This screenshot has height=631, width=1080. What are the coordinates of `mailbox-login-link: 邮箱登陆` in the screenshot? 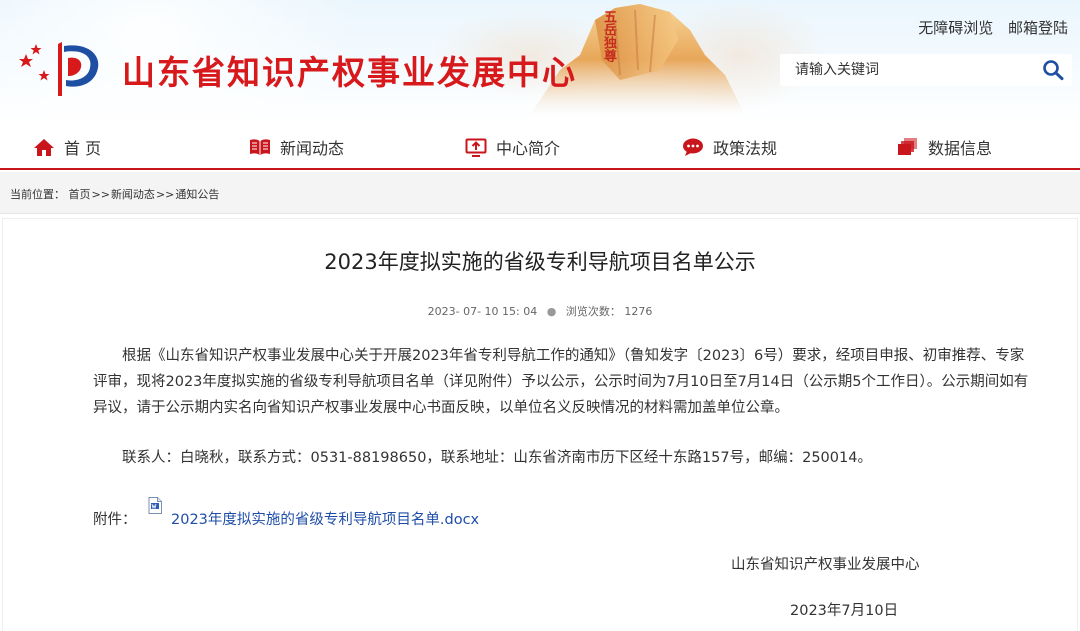 It's located at (1038, 28).